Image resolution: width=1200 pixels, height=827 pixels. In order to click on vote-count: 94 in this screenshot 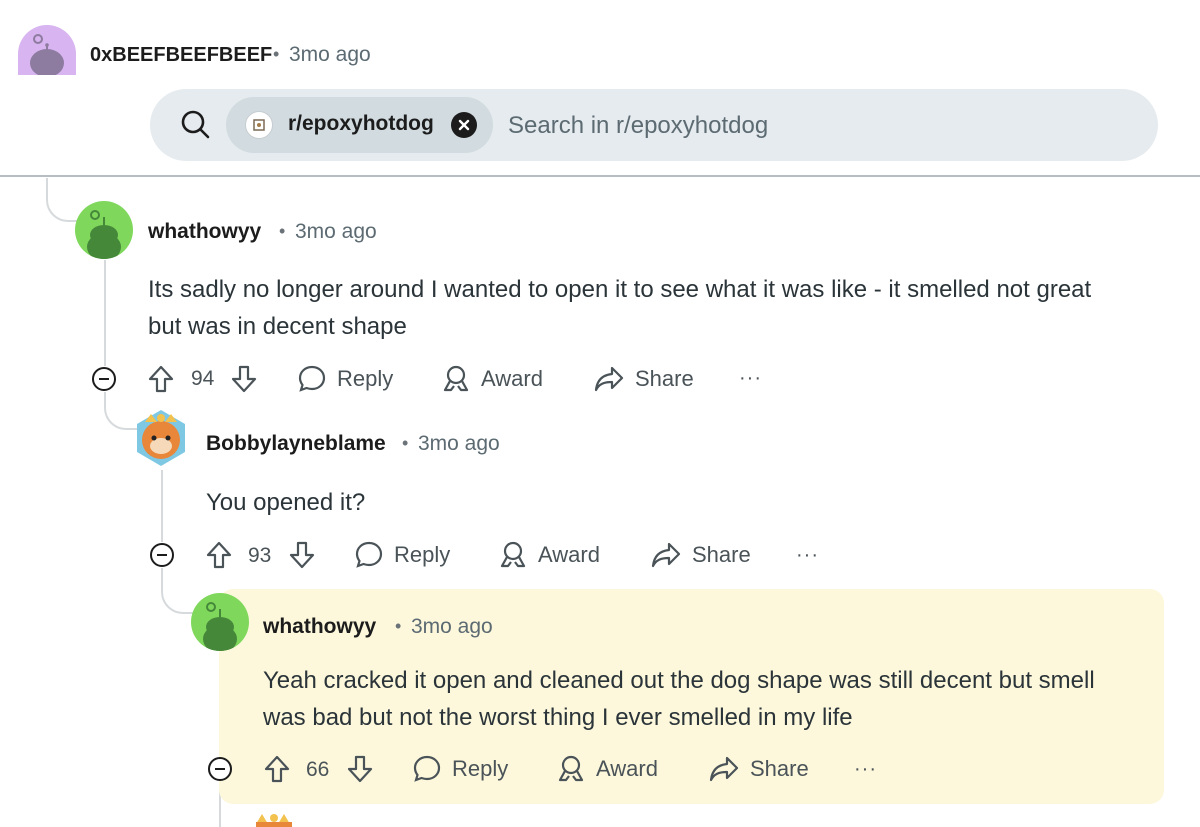, I will do `click(203, 378)`.